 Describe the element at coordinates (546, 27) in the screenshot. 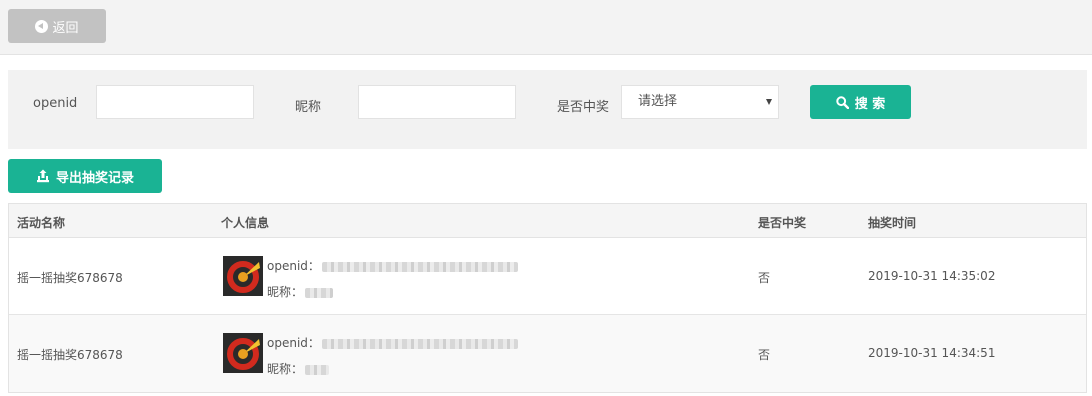

I see `top-toolbar: 返回` at that location.